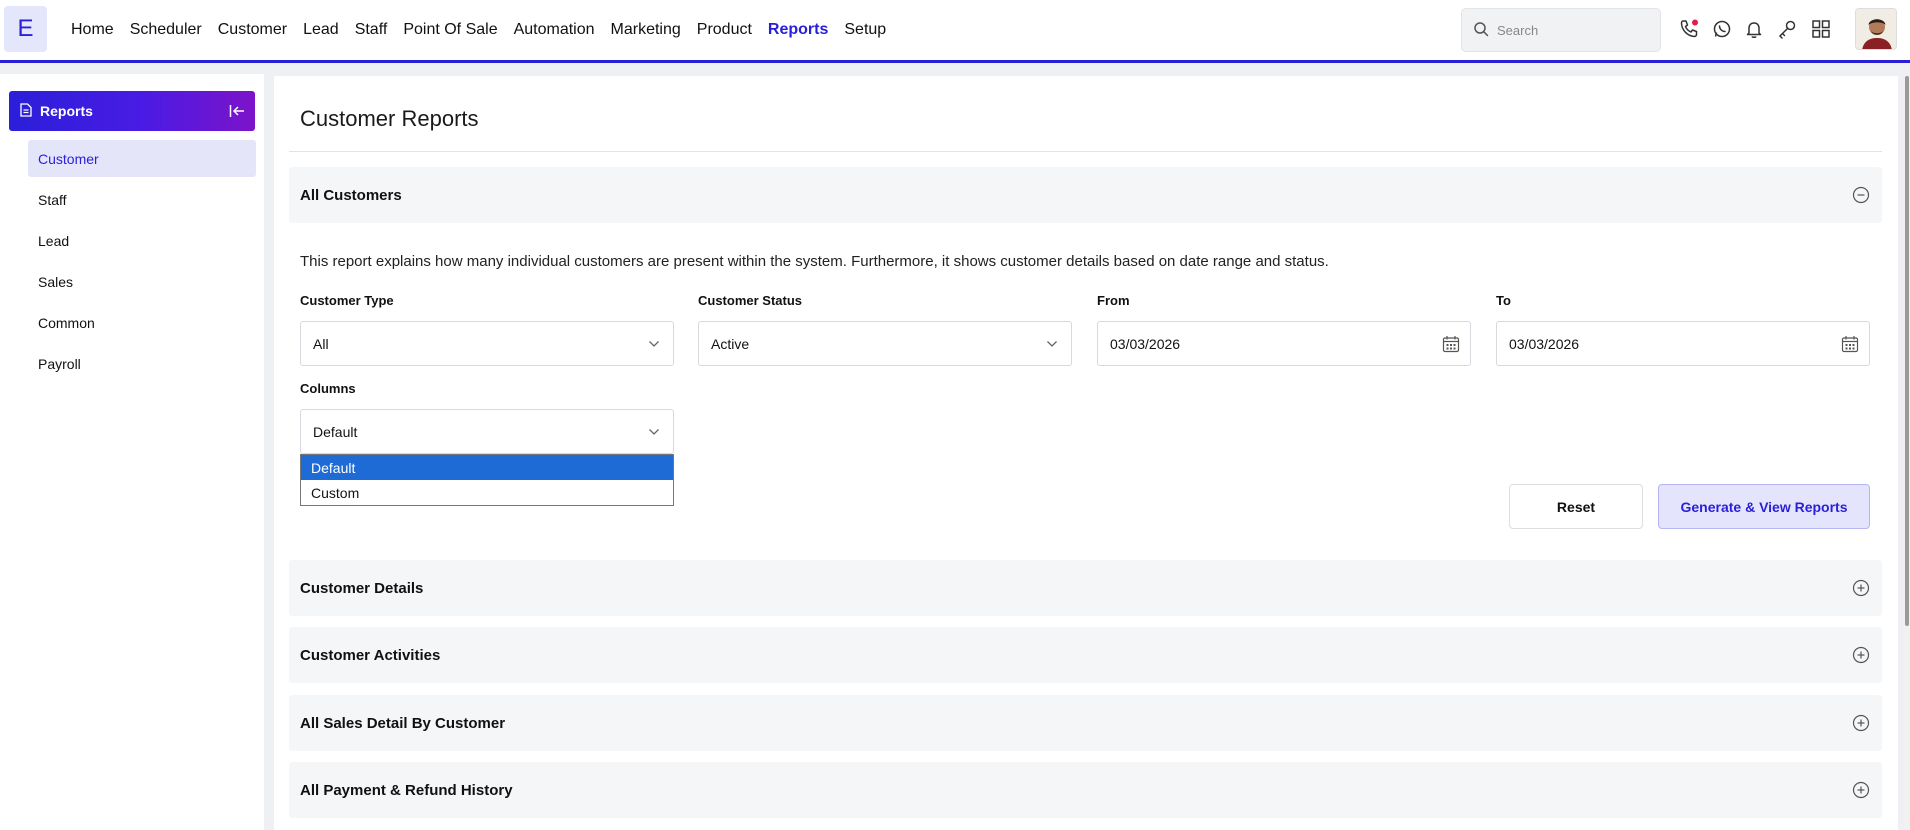  I want to click on customer-status-select: Active, so click(885, 343).